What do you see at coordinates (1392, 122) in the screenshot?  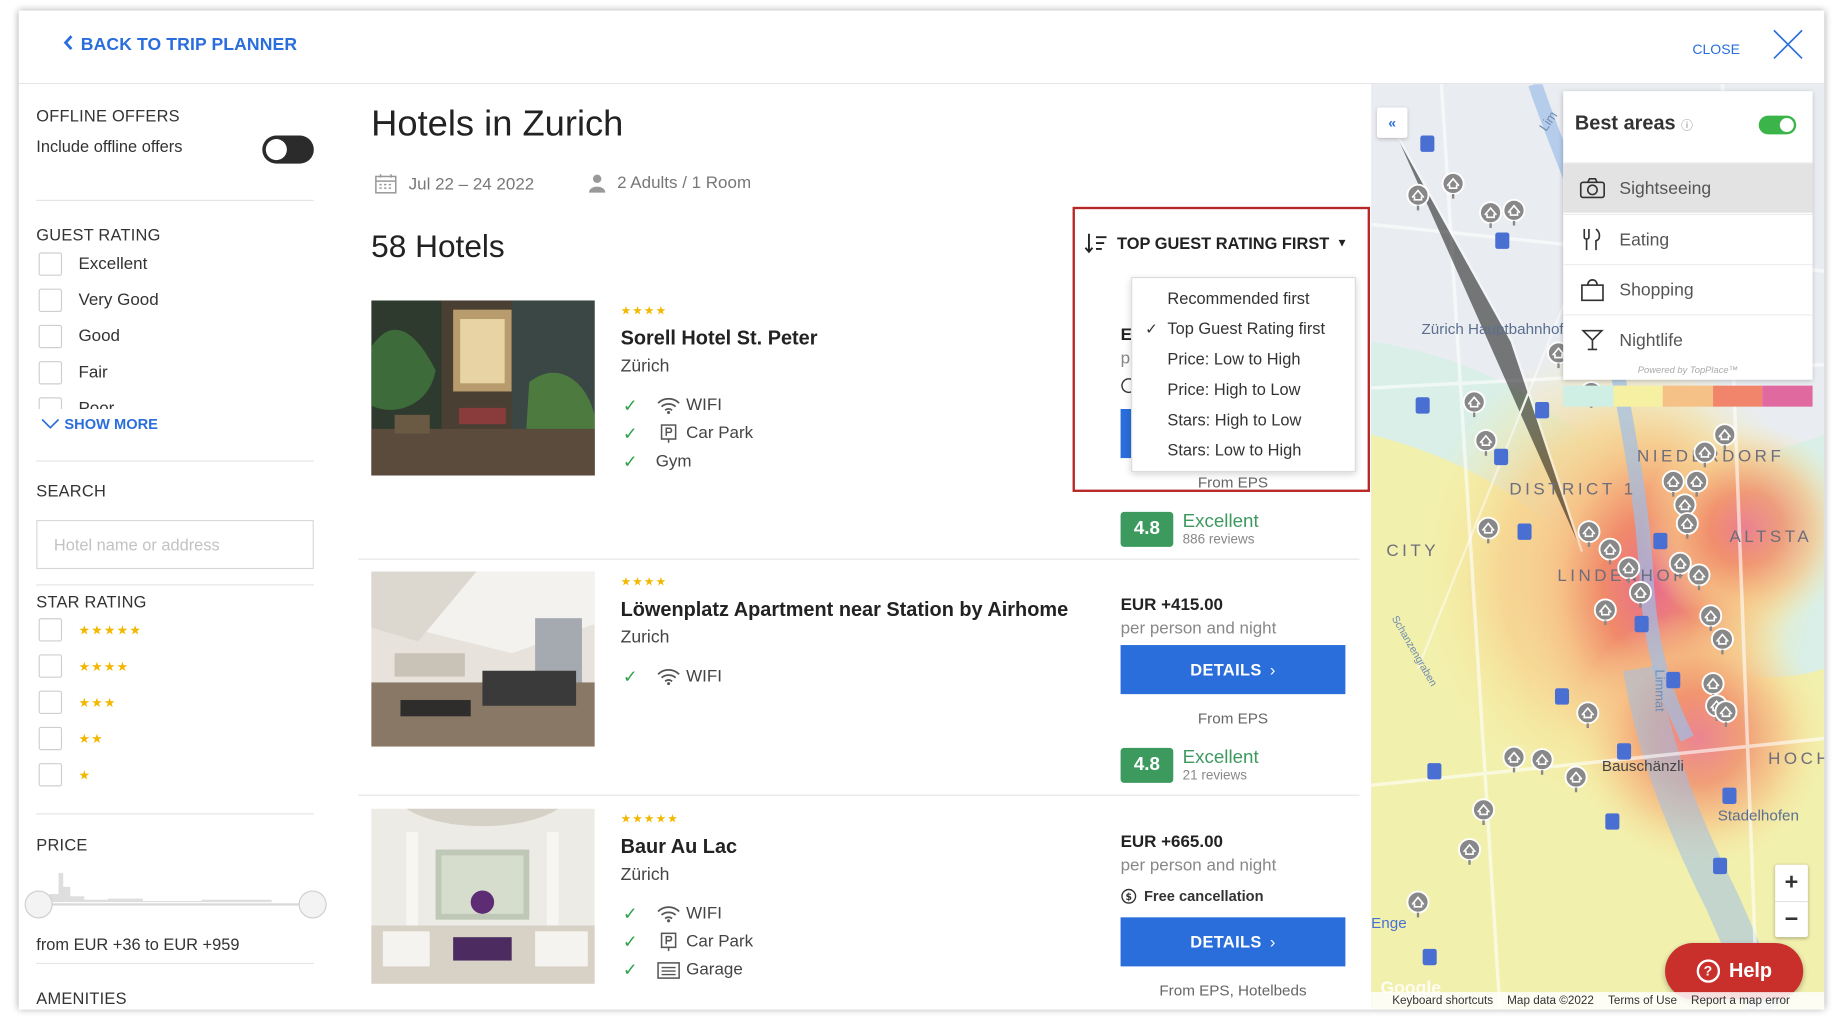 I see `collapse-panel-button: «` at bounding box center [1392, 122].